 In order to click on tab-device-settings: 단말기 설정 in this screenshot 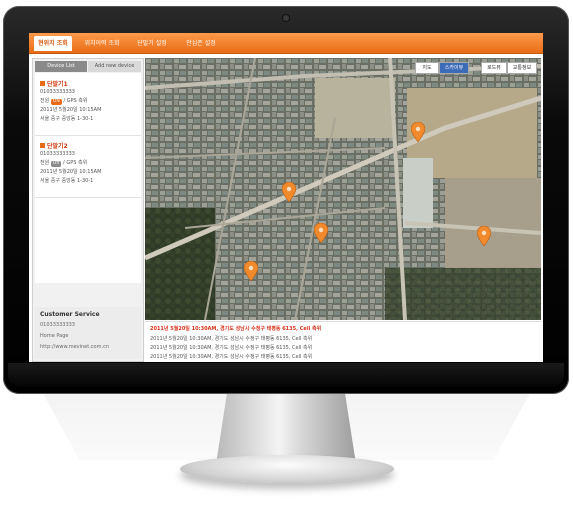, I will do `click(152, 43)`.